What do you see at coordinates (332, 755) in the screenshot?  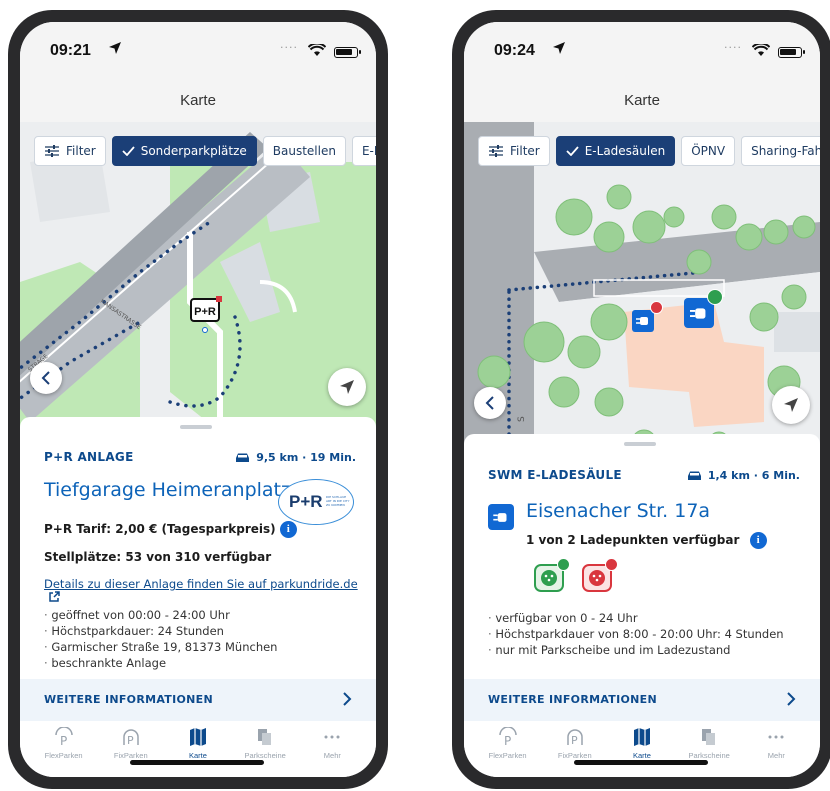 I see `tab-label: Mehr` at bounding box center [332, 755].